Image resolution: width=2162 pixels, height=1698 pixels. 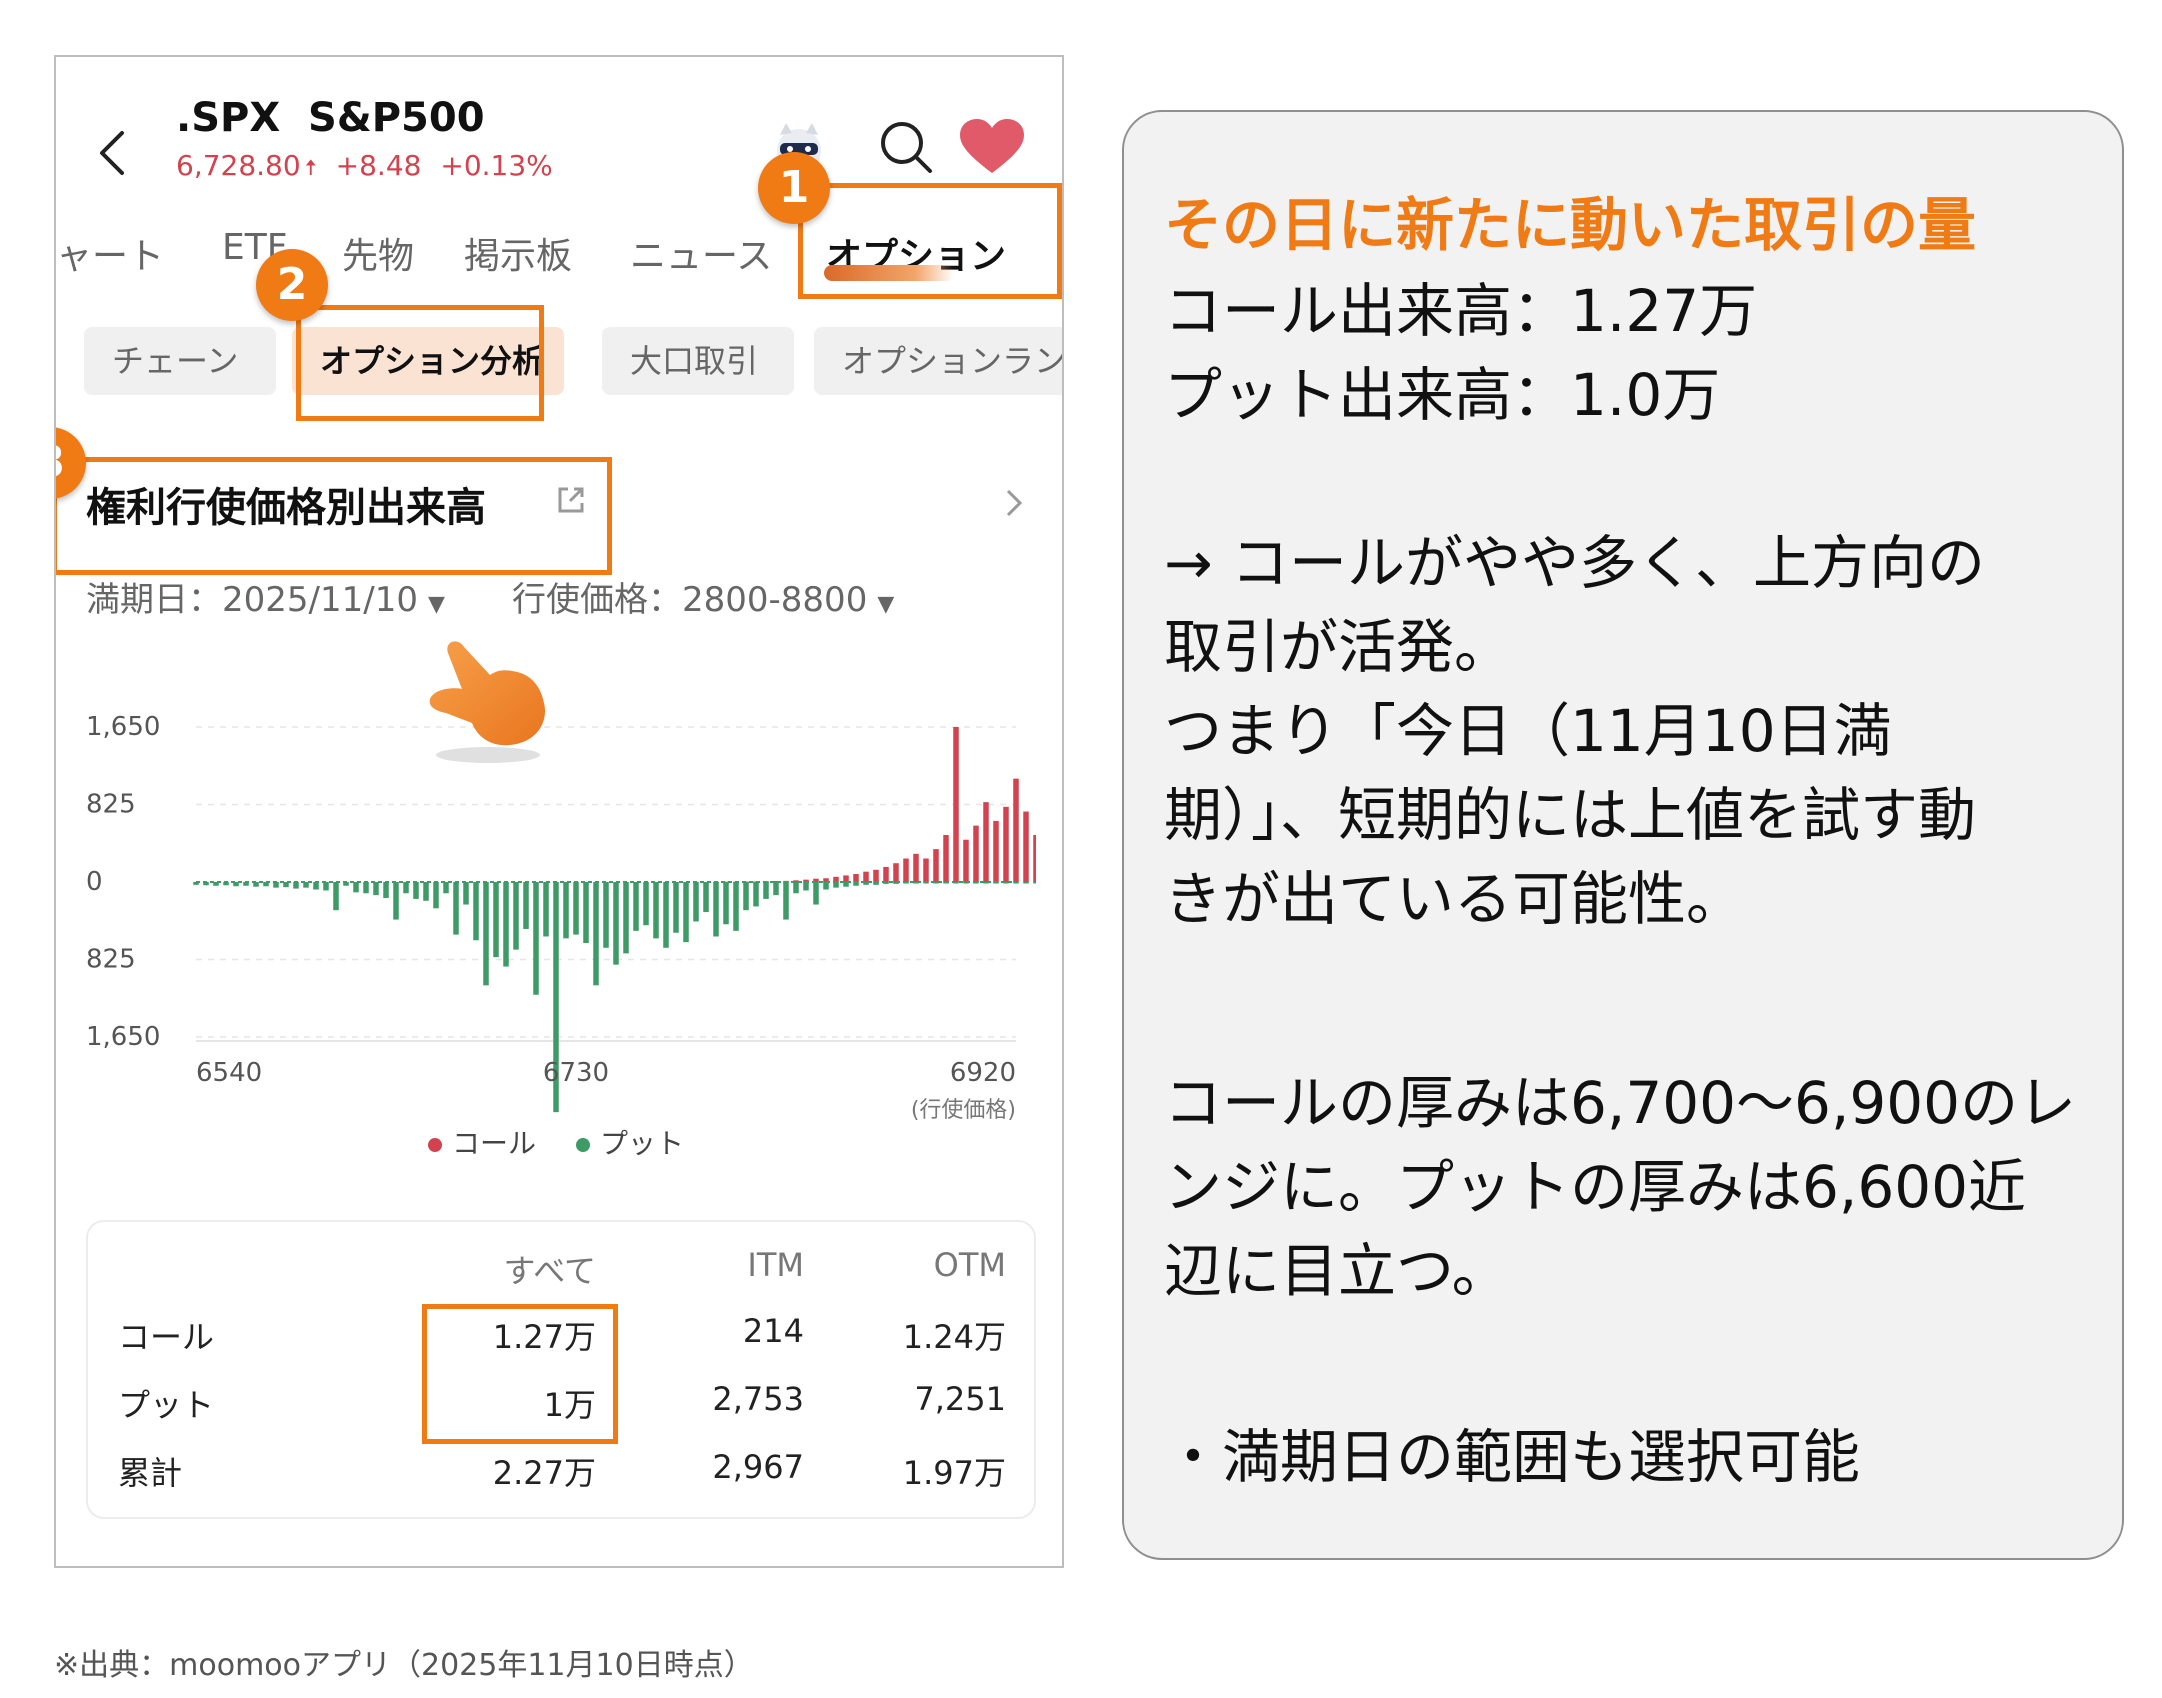 I want to click on expiry-filter: 満期日：2025/11/10 ▼, so click(x=265, y=596).